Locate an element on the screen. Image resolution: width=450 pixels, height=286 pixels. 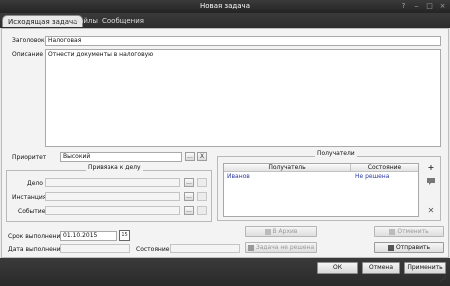
instance-input is located at coordinates (112, 196).